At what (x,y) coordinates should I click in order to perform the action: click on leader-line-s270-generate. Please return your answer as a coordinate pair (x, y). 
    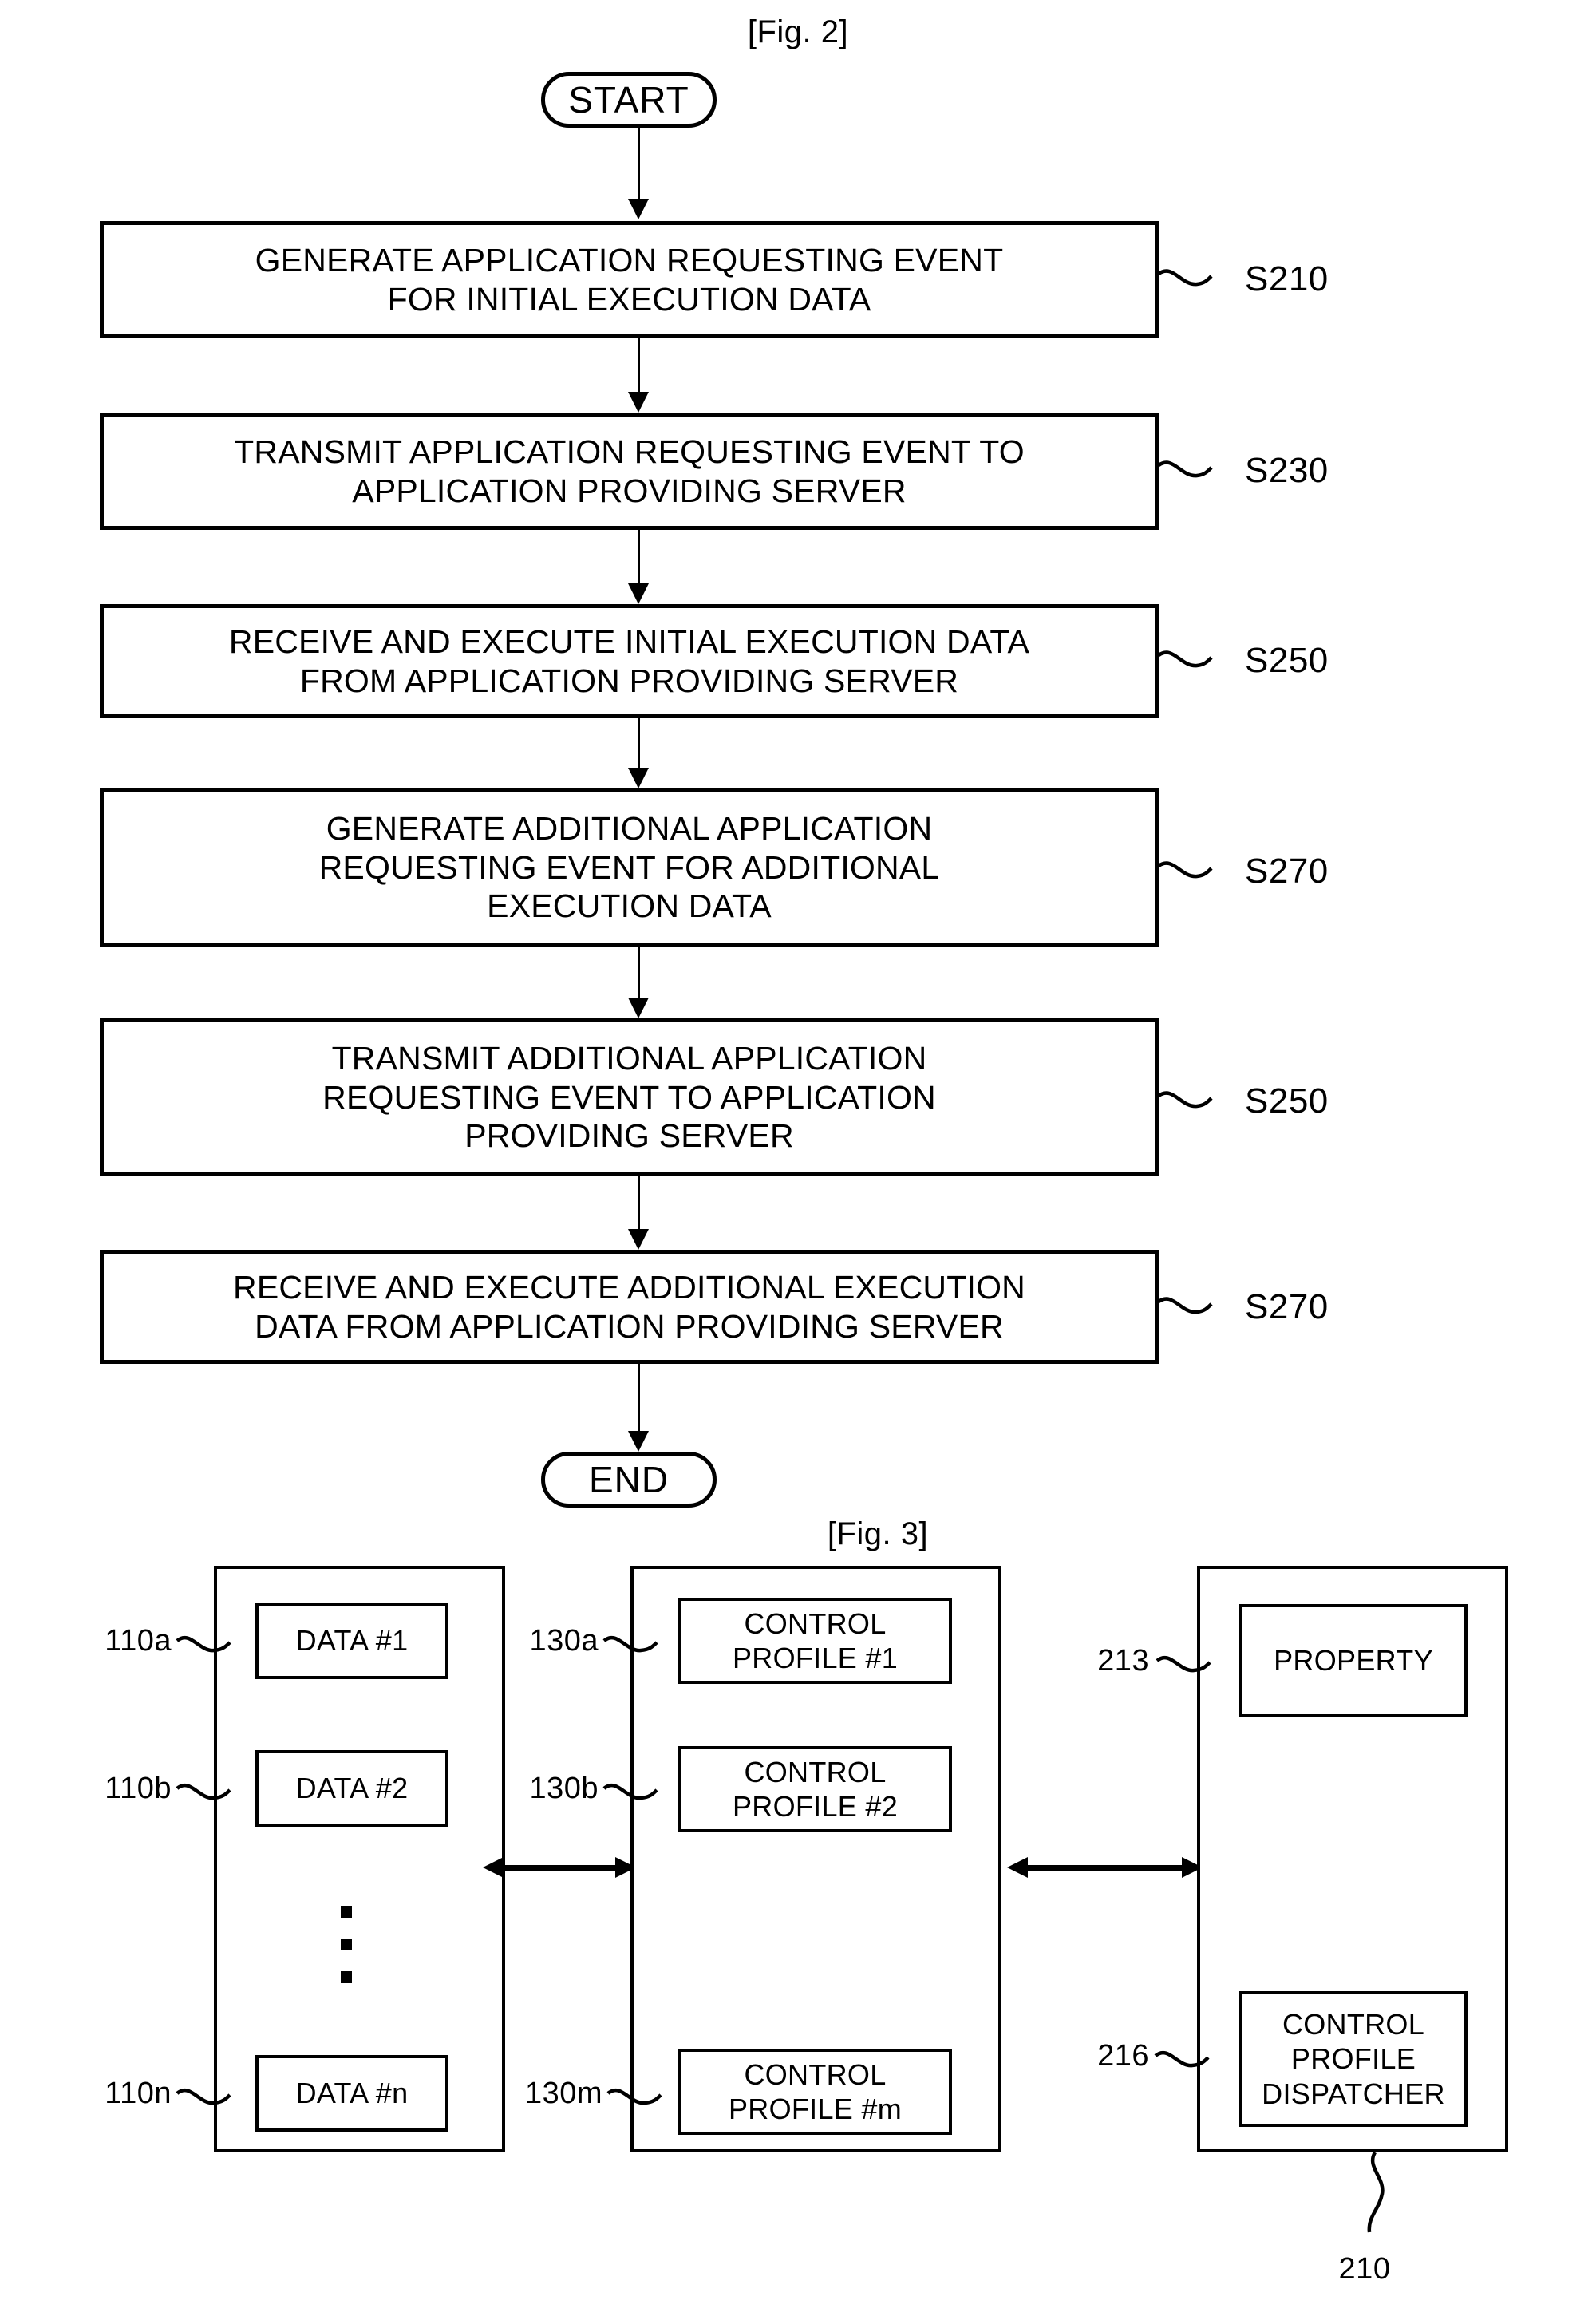
    Looking at the image, I should click on (1185, 870).